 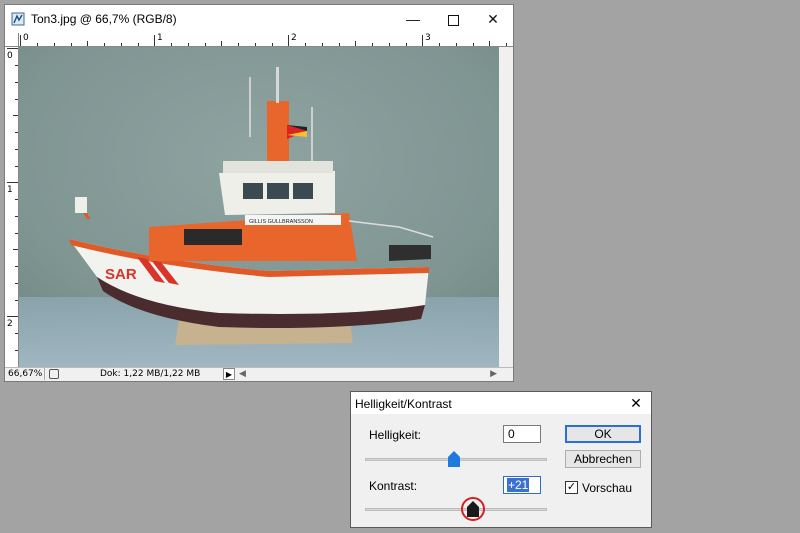 What do you see at coordinates (413, 19) in the screenshot?
I see `minimize-button: —` at bounding box center [413, 19].